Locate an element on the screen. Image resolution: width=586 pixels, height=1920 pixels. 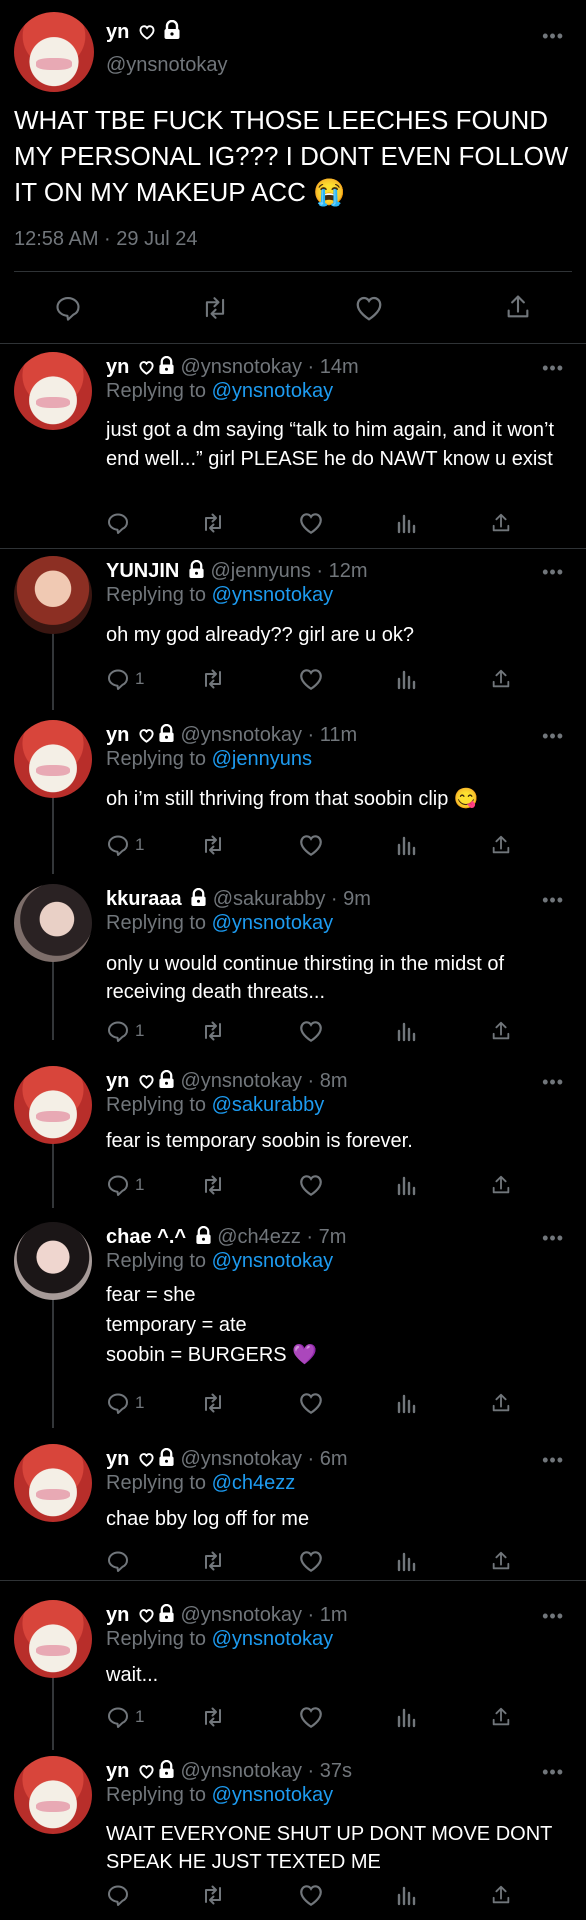
author-handle: @ynsnotokay · 14m is located at coordinates (269, 367).